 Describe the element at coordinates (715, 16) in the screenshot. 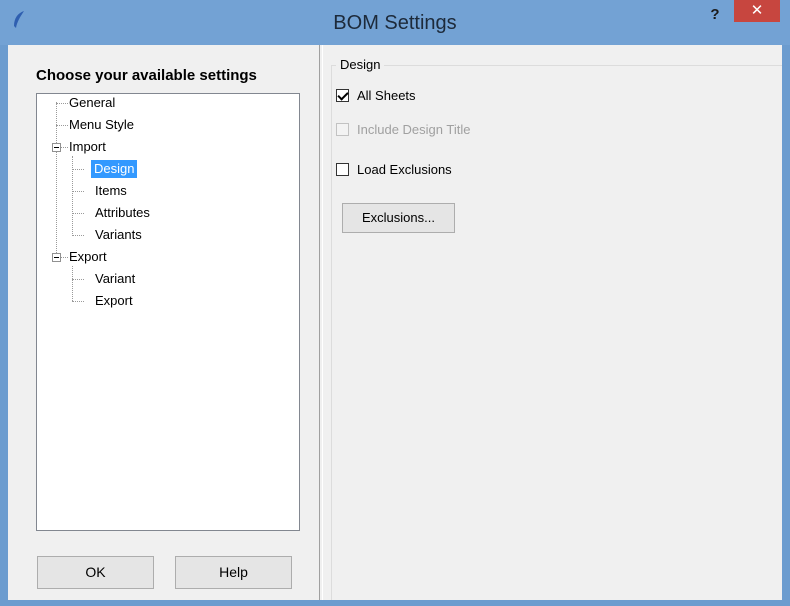

I see `help-question-icon: ?` at that location.